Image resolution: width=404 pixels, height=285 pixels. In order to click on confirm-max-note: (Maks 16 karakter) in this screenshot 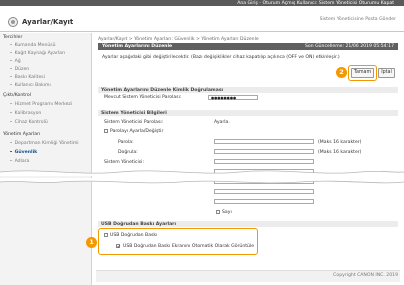, I will do `click(340, 152)`.